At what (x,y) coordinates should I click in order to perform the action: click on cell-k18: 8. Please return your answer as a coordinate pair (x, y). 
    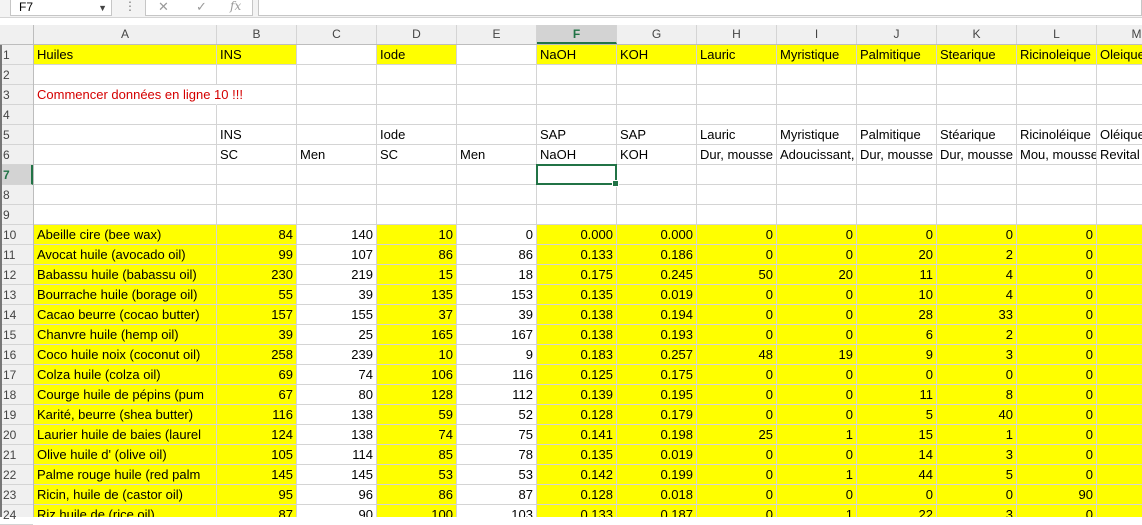
    Looking at the image, I should click on (977, 395).